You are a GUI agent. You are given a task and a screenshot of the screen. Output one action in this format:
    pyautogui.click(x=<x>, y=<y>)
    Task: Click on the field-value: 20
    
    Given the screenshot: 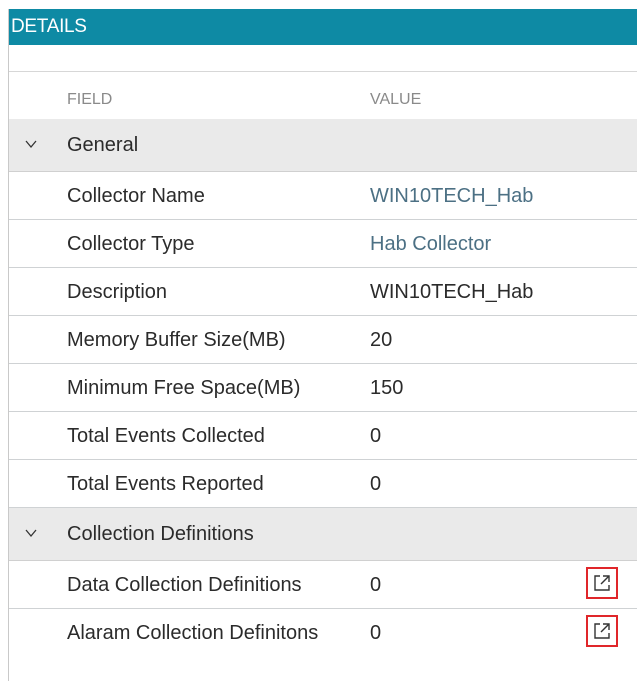 What is the action you would take?
    pyautogui.click(x=381, y=340)
    